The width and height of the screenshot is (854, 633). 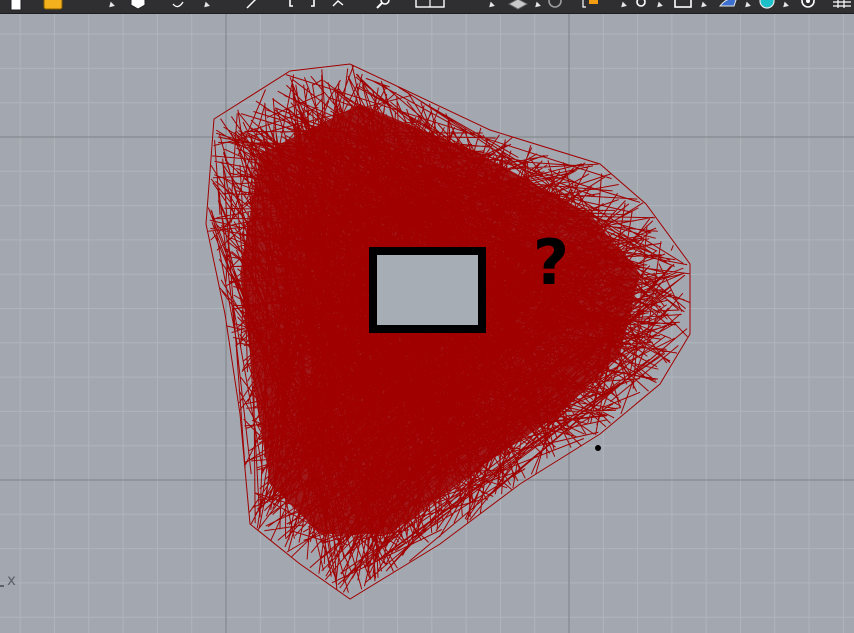 I want to click on view-layout-icon, so click(x=430, y=6).